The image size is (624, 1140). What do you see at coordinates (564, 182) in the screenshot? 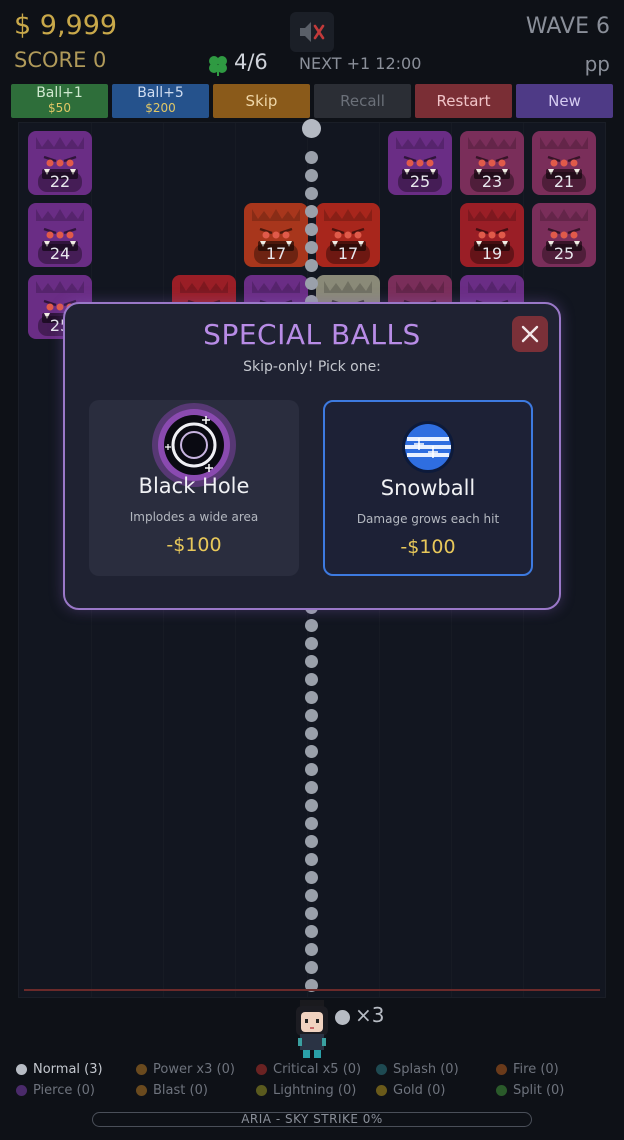
I see `block-hp: 21` at bounding box center [564, 182].